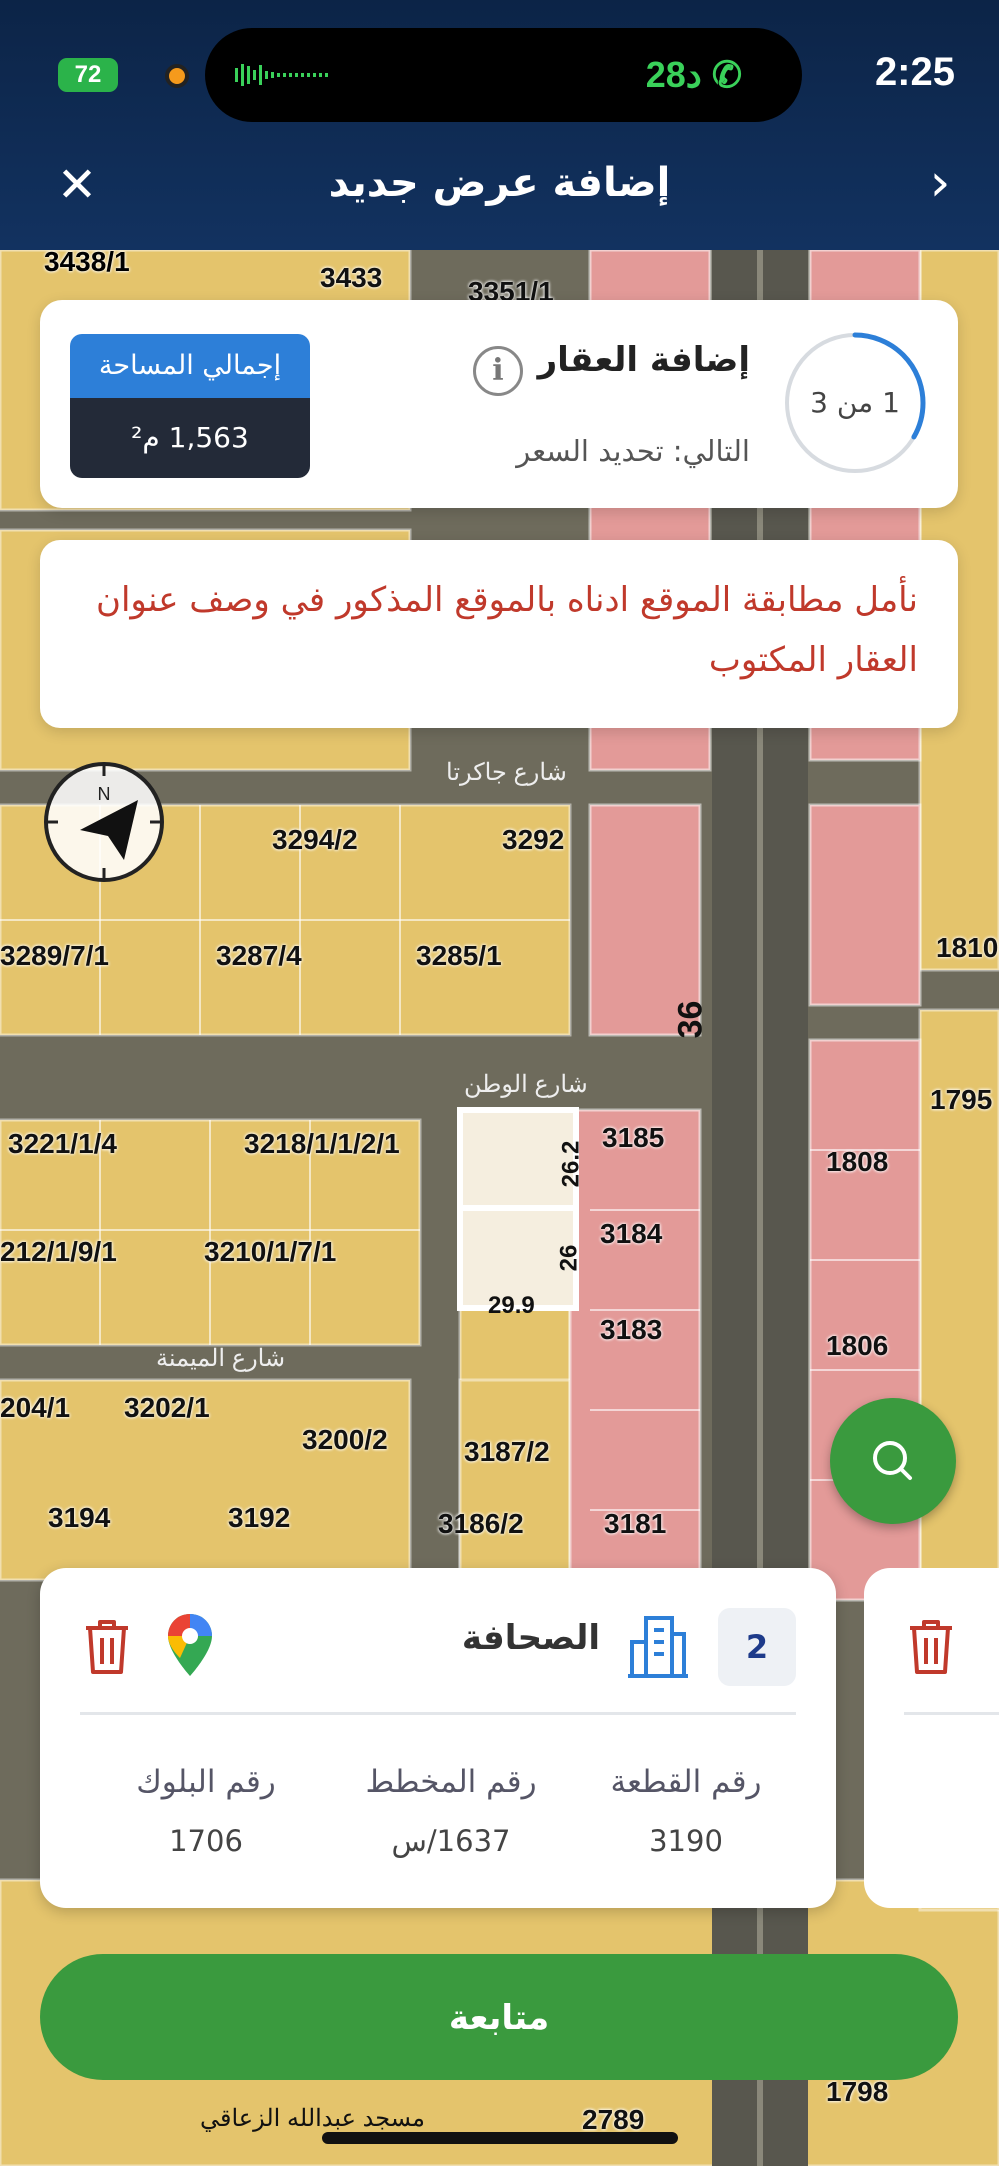  What do you see at coordinates (281, 75) in the screenshot?
I see `audio-wave-icon` at bounding box center [281, 75].